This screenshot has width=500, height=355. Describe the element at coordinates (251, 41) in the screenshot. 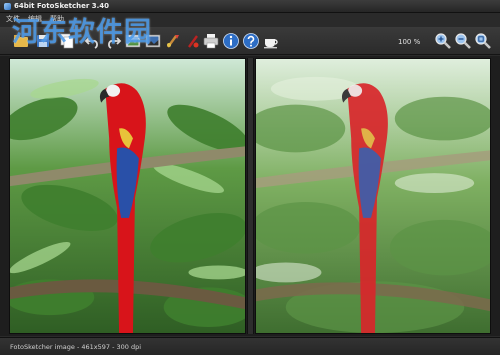

I see `help-icon` at that location.